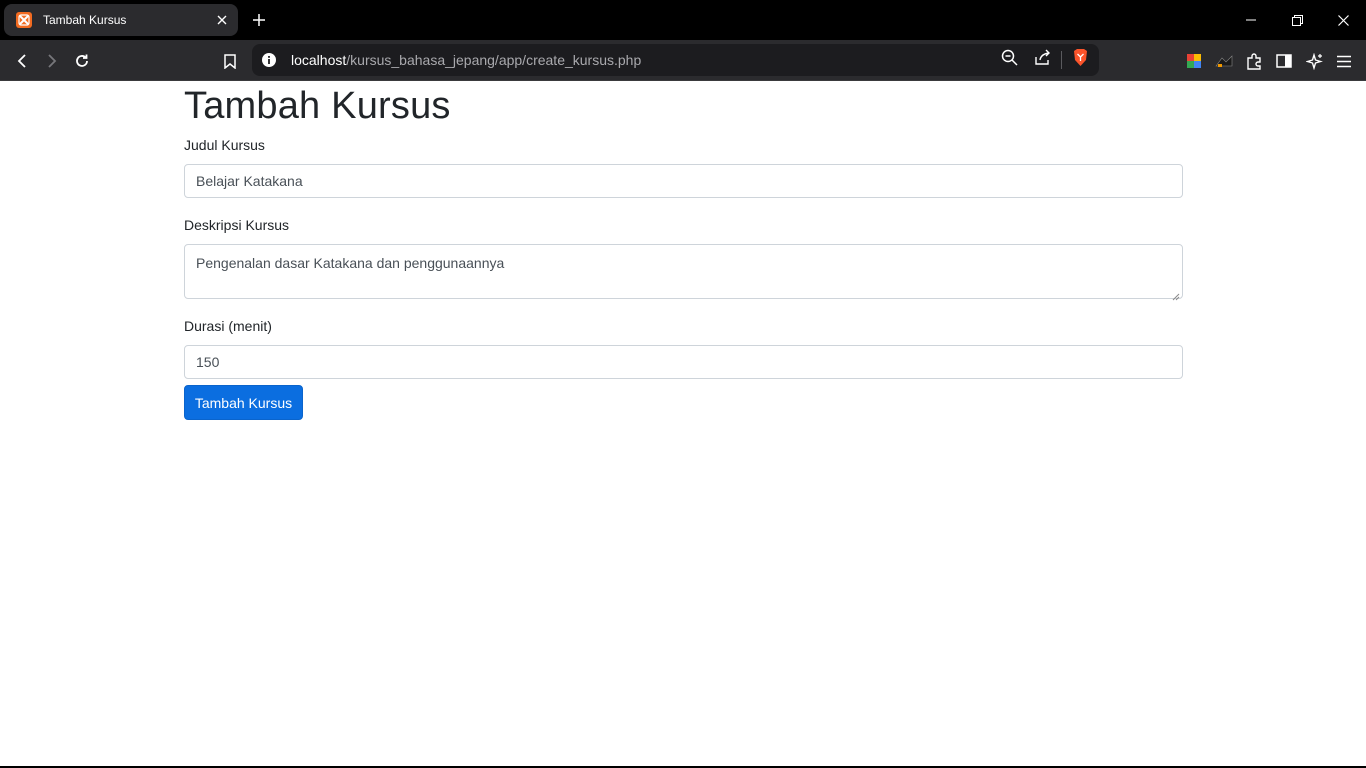  I want to click on extension-dark-icon, so click(1224, 61).